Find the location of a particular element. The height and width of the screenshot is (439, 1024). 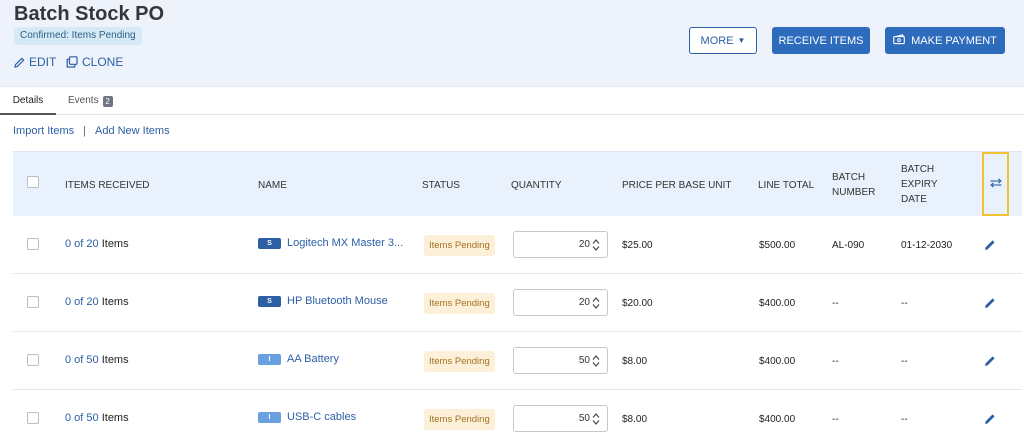

edit-button: EDIT is located at coordinates (35, 62).